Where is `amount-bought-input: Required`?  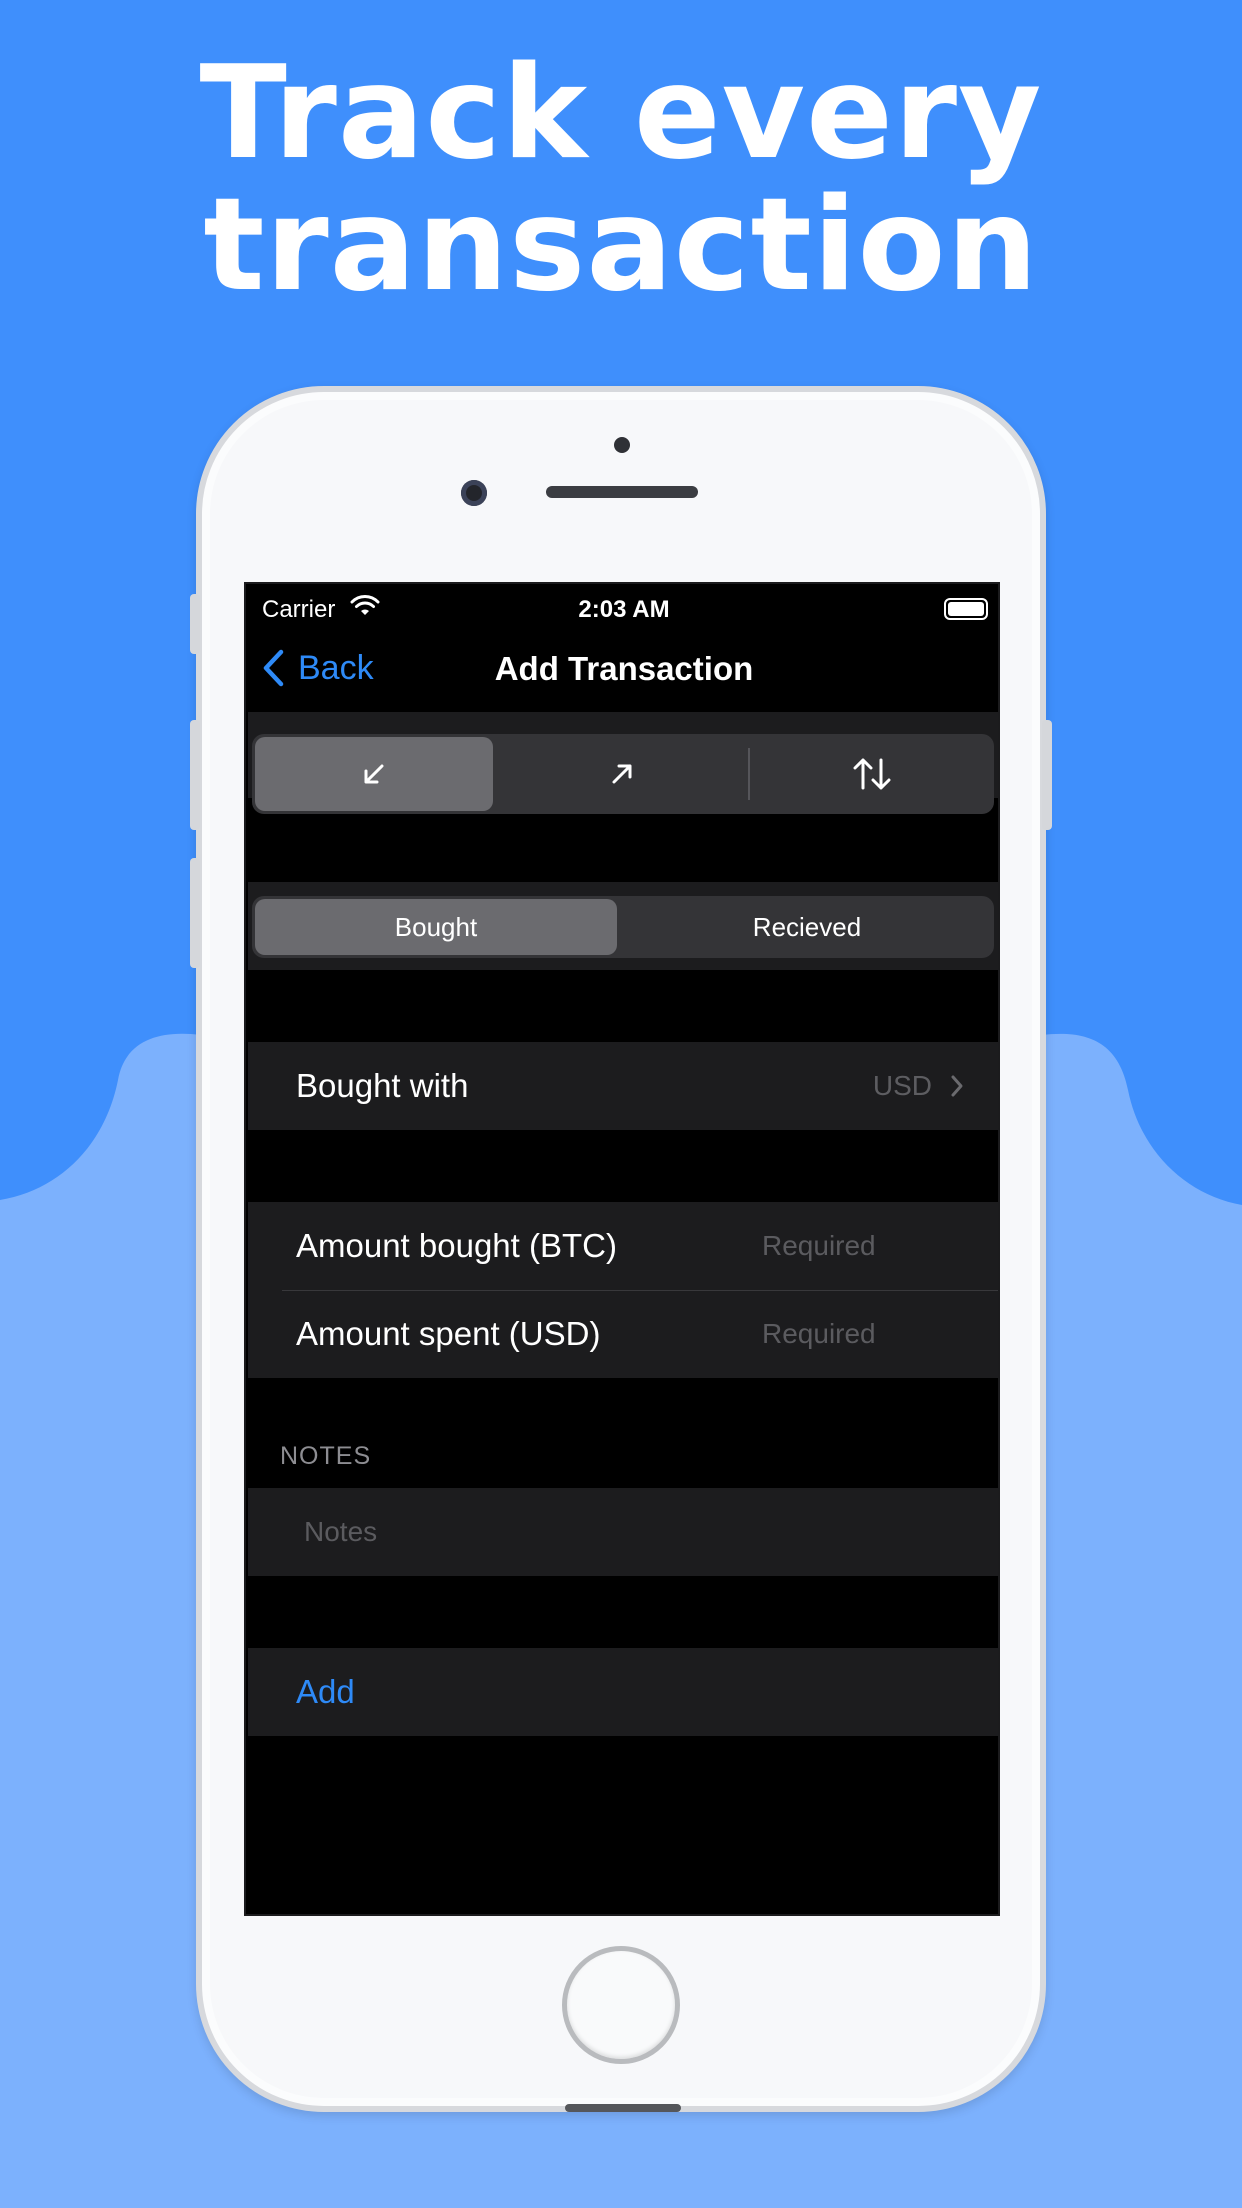 amount-bought-input: Required is located at coordinates (819, 1246).